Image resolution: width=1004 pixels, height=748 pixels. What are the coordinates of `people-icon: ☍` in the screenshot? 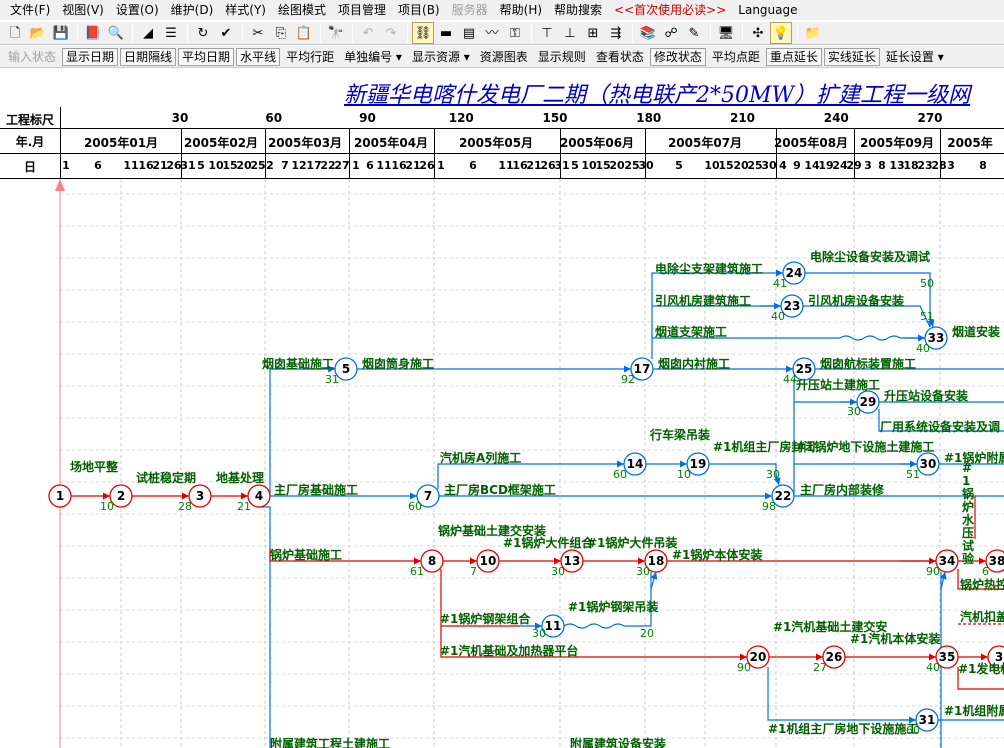 It's located at (671, 33).